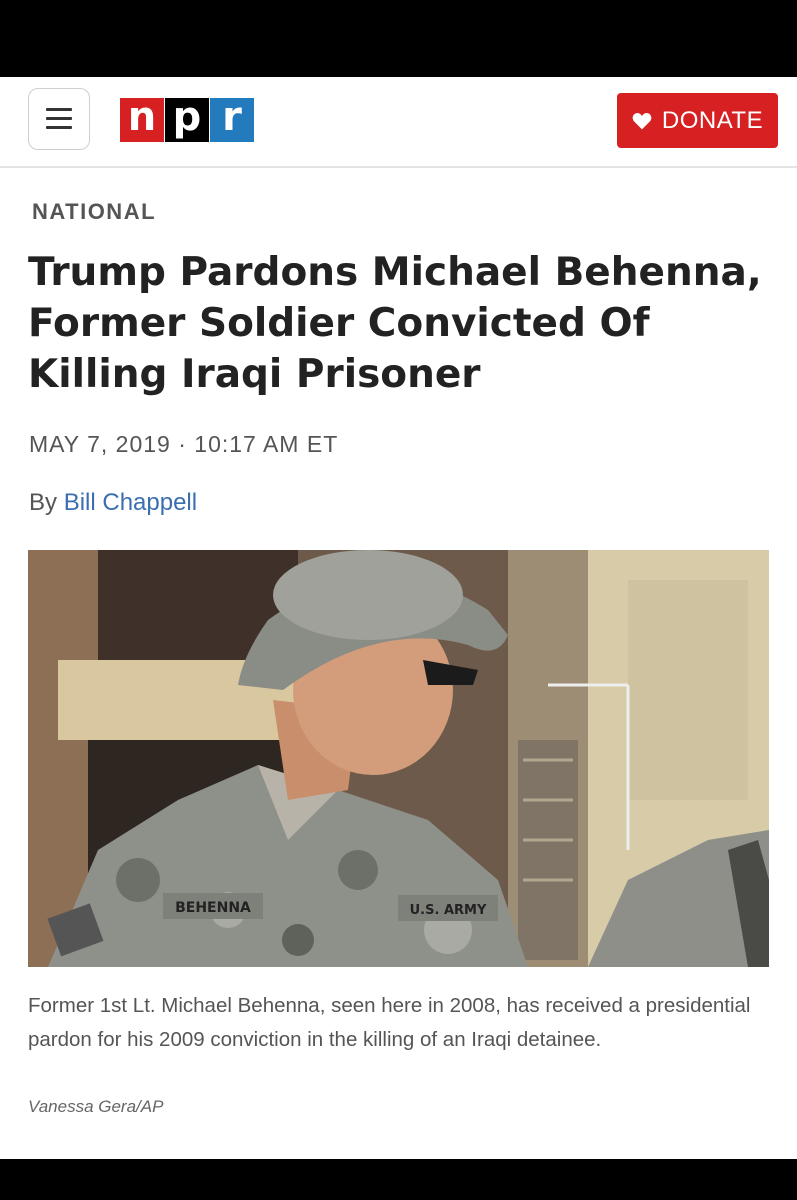 Image resolution: width=797 pixels, height=1200 pixels. What do you see at coordinates (213, 908) in the screenshot?
I see `name-tape-text: BEHENNA` at bounding box center [213, 908].